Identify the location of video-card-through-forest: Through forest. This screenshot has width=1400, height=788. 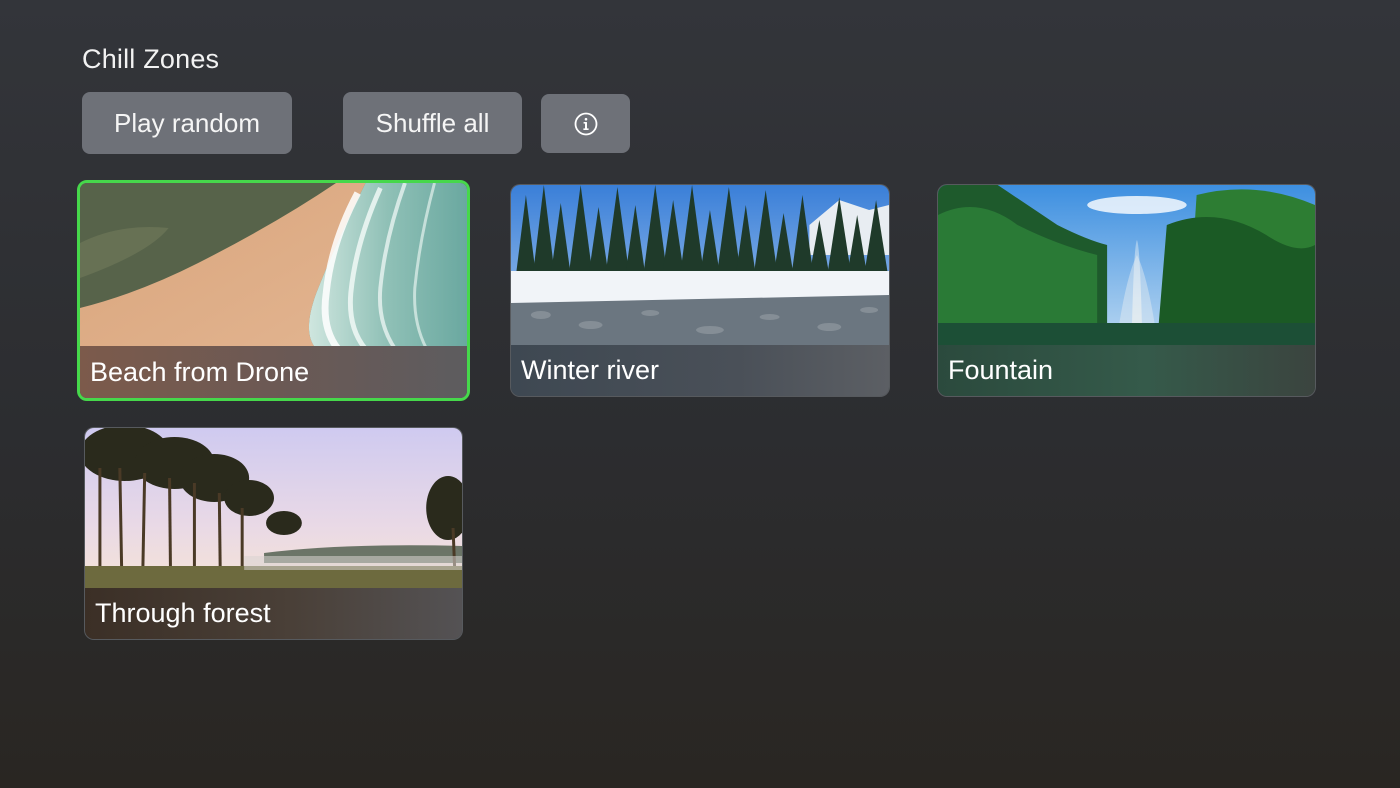
(273, 533).